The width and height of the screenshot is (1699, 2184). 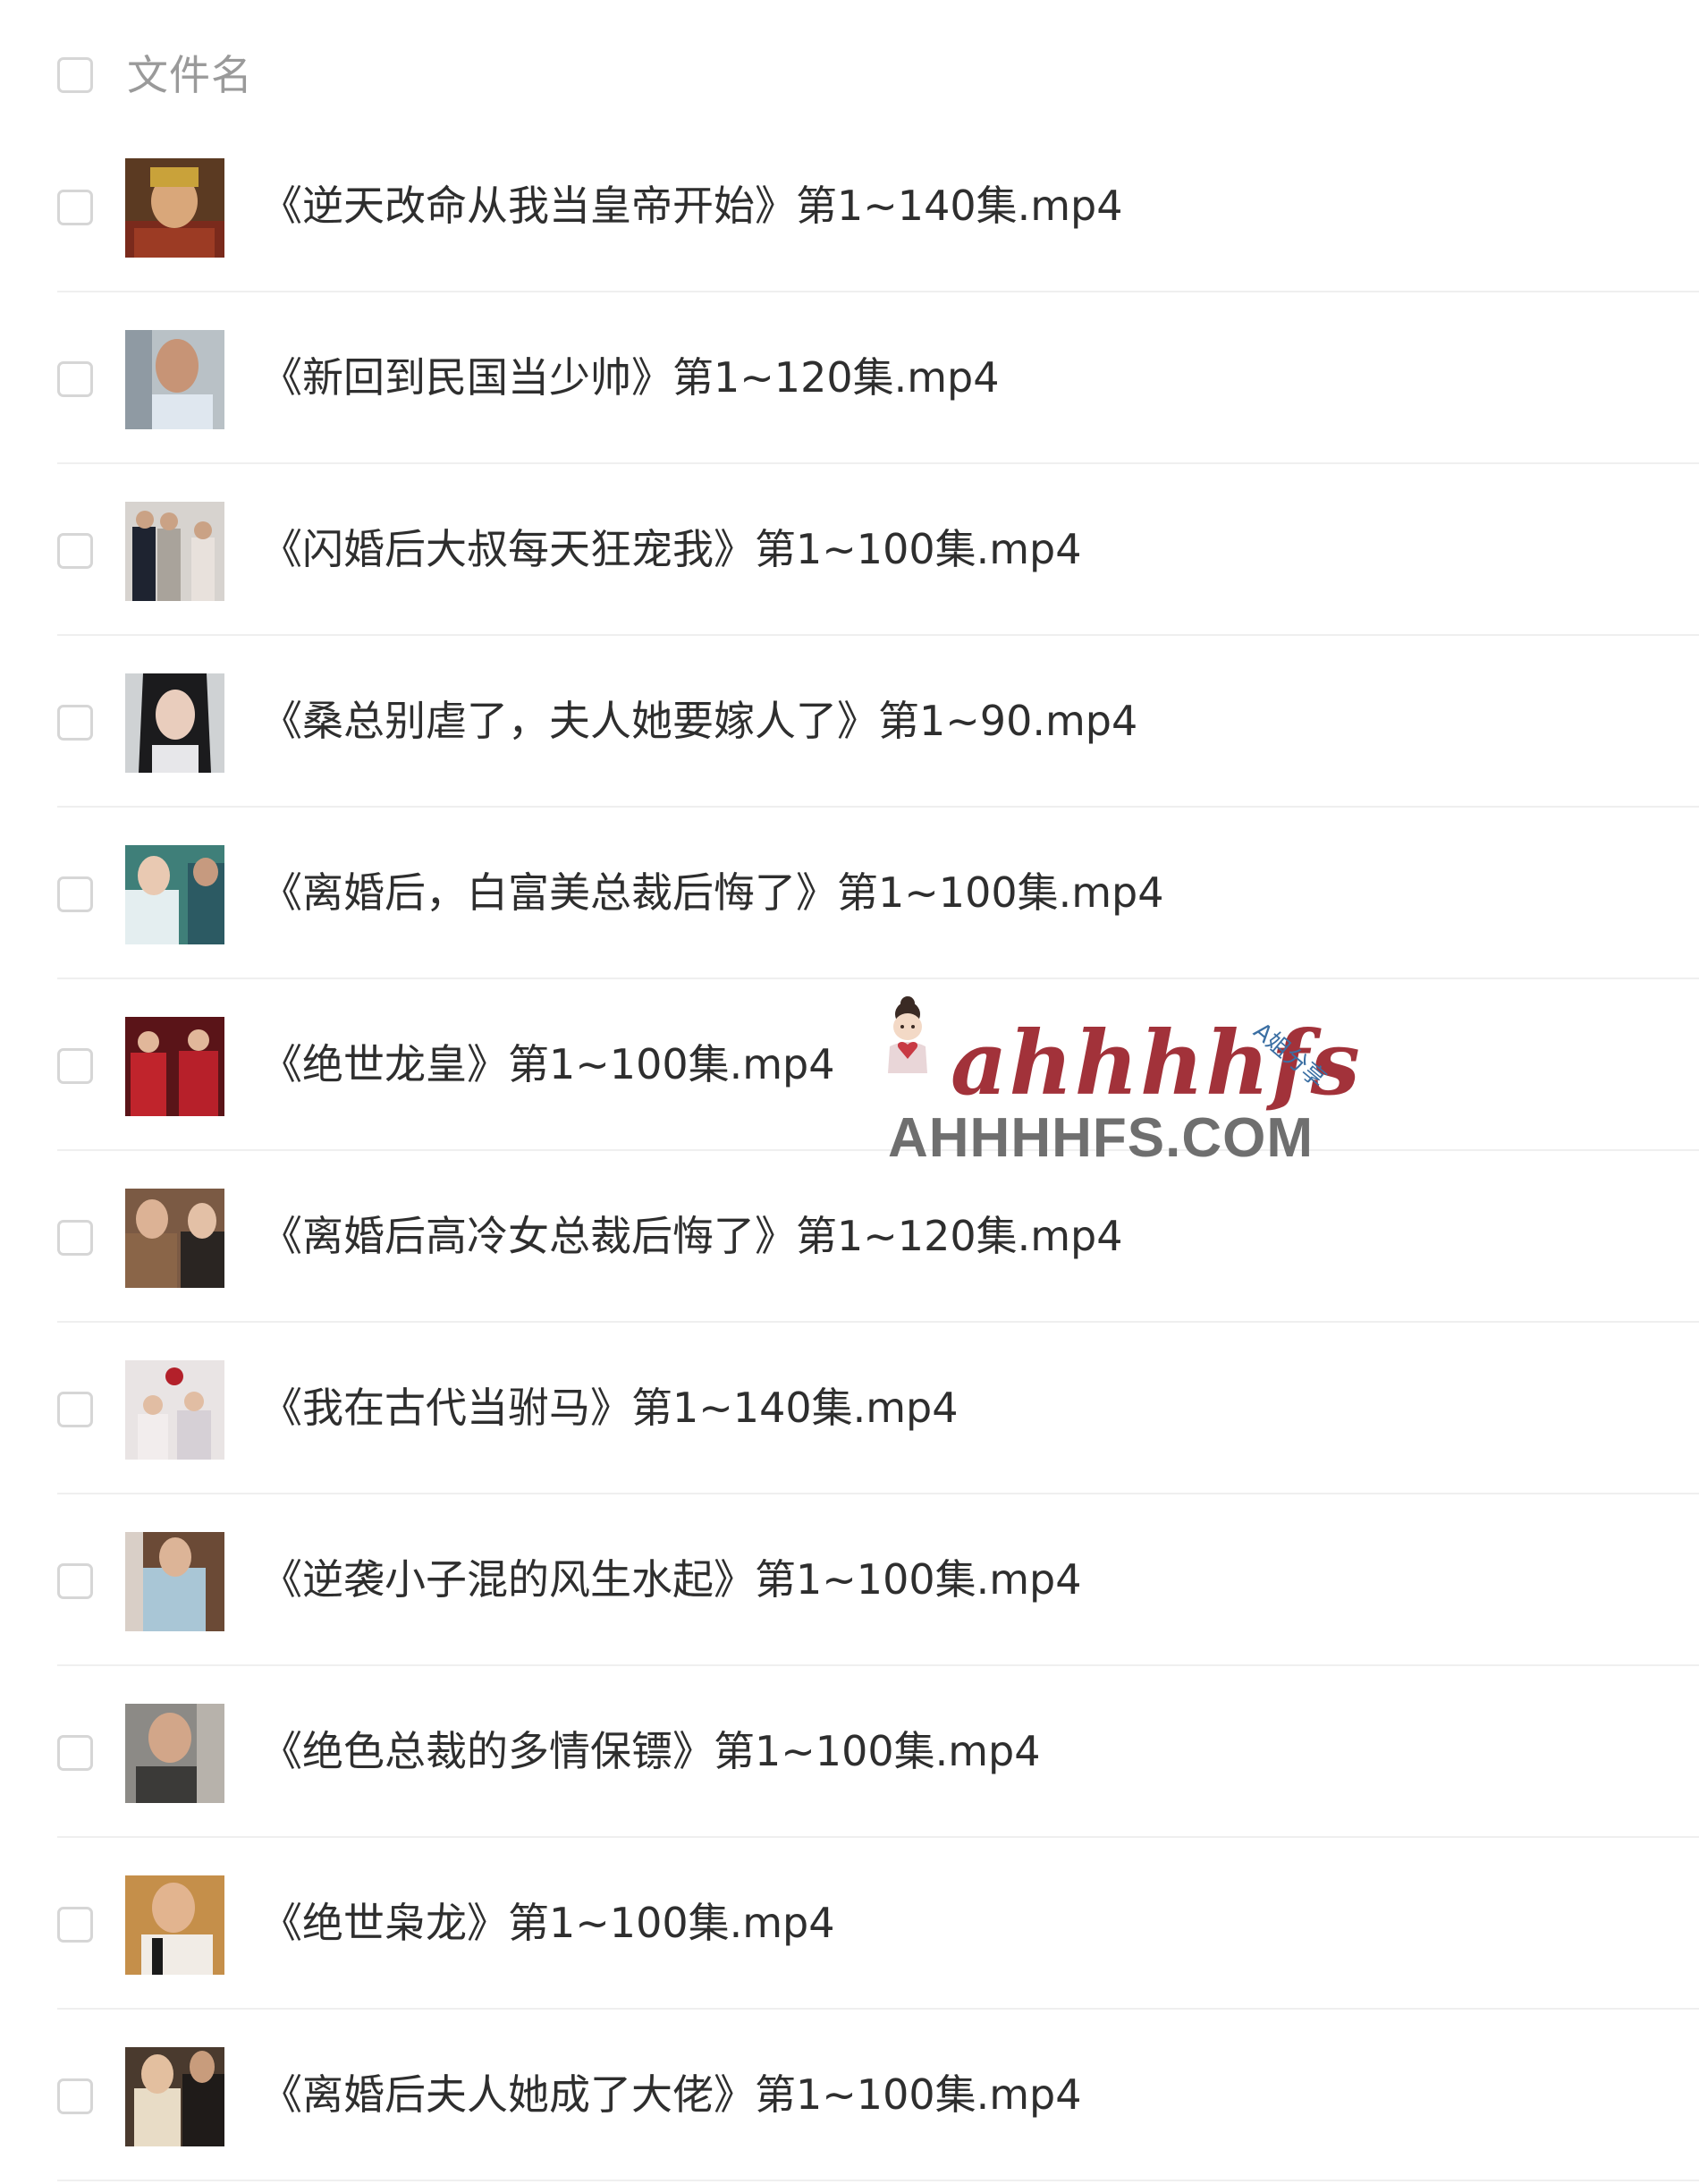 I want to click on file-row: 《绝世枭龙》第1~100集.mp4, so click(x=850, y=1924).